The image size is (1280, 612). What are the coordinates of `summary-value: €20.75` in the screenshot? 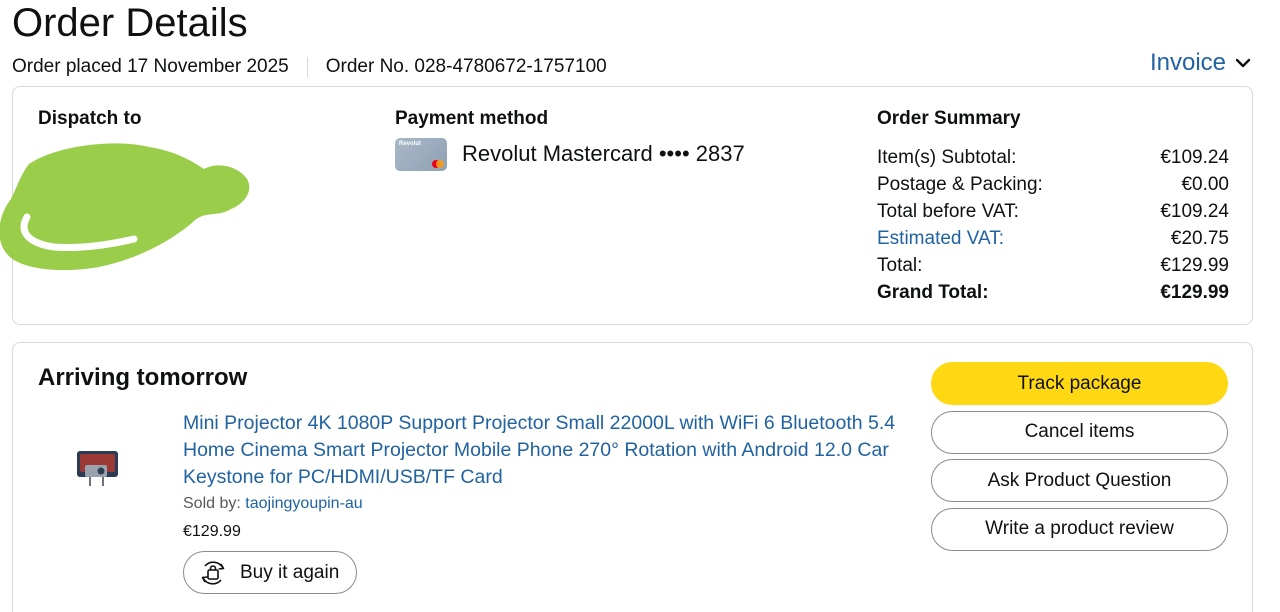 It's located at (1199, 238).